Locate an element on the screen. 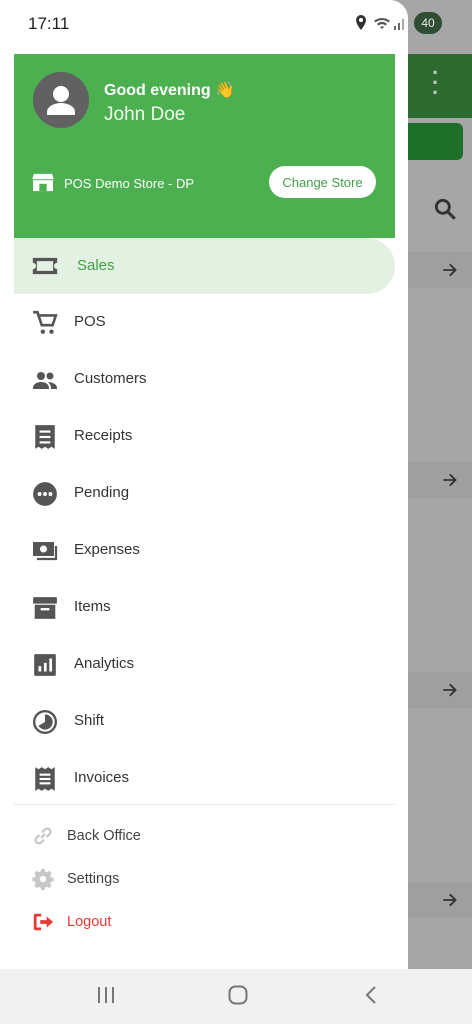 The image size is (472, 1024). menu-item-shift: Shift is located at coordinates (204, 721).